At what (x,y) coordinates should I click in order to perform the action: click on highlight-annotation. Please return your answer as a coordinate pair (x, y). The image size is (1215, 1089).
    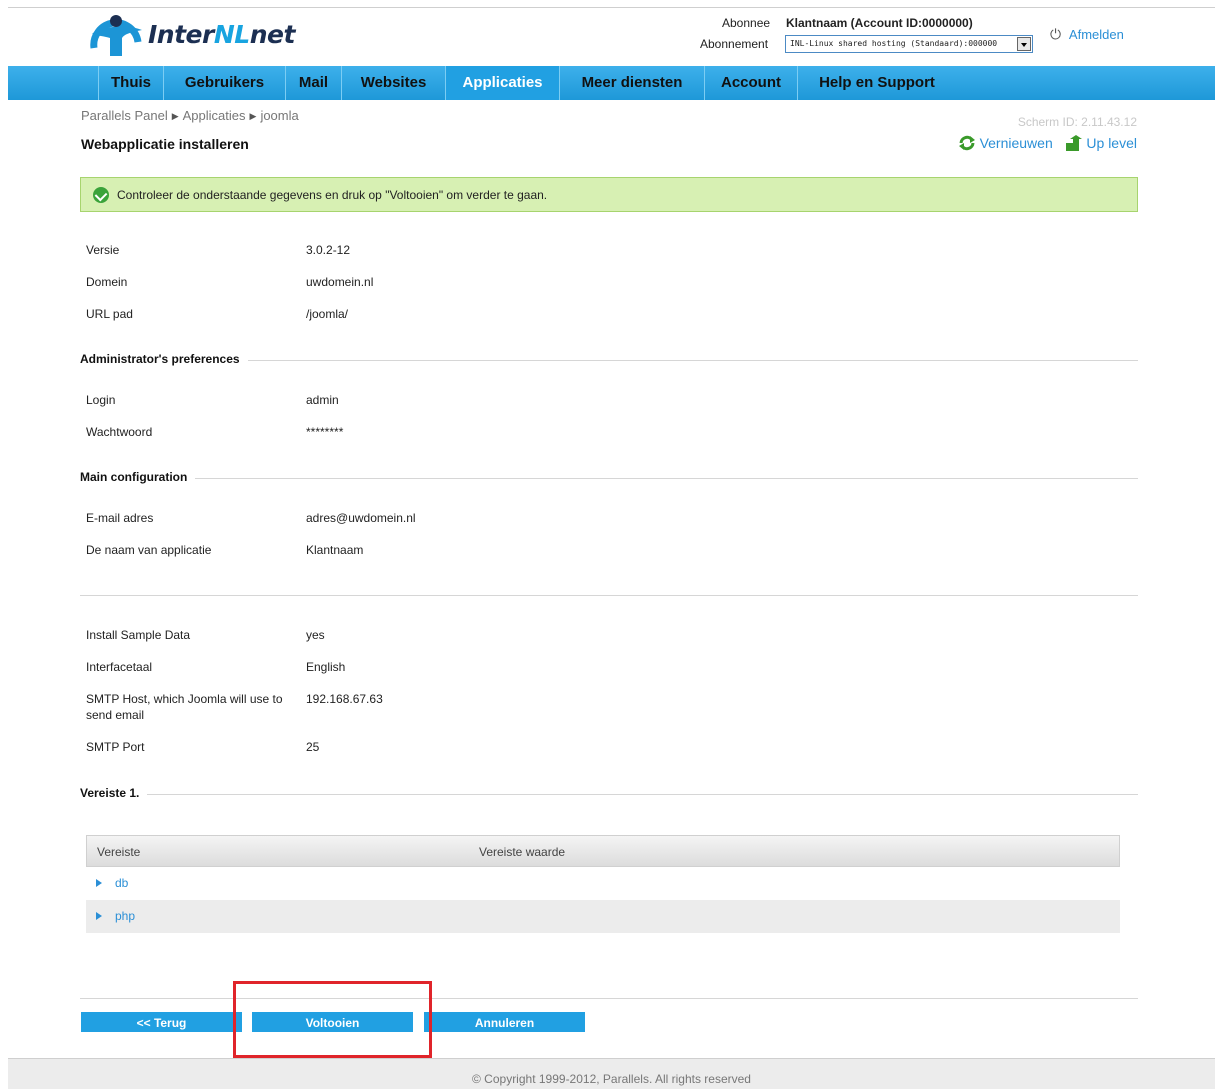
    Looking at the image, I should click on (332, 1019).